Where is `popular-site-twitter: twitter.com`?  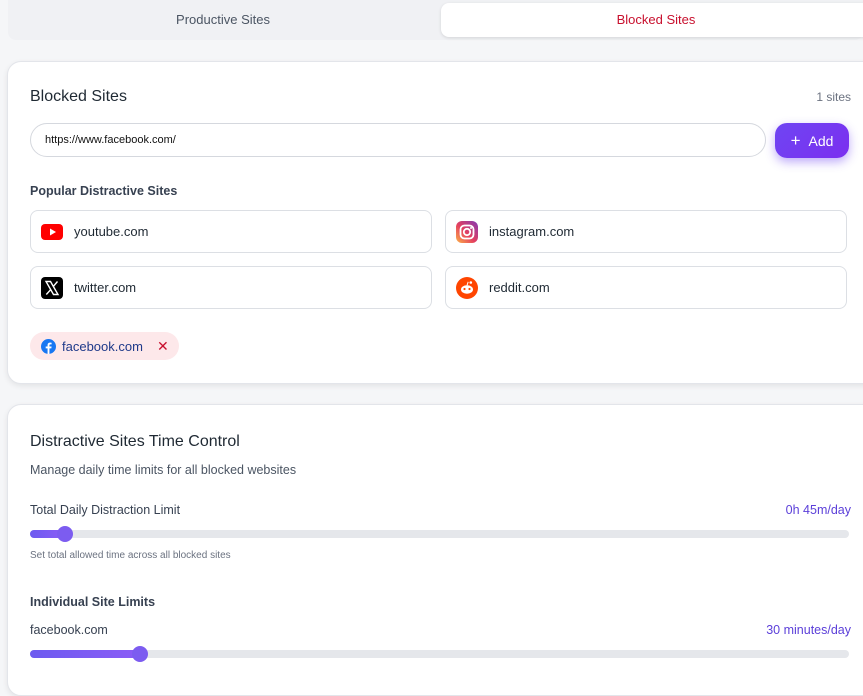 popular-site-twitter: twitter.com is located at coordinates (231, 287).